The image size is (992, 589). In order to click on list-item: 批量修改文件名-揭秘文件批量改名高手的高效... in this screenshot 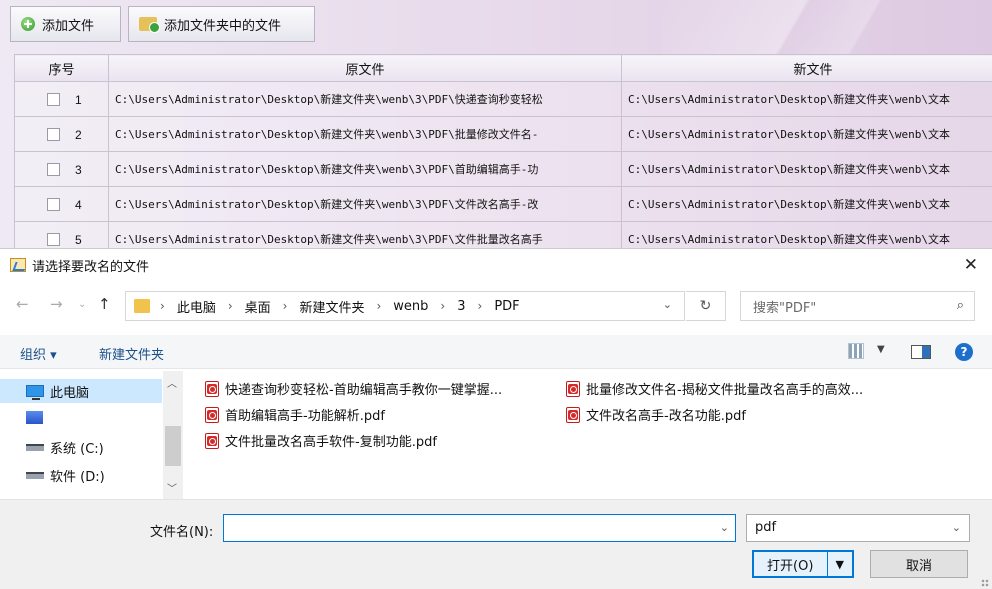, I will do `click(714, 388)`.